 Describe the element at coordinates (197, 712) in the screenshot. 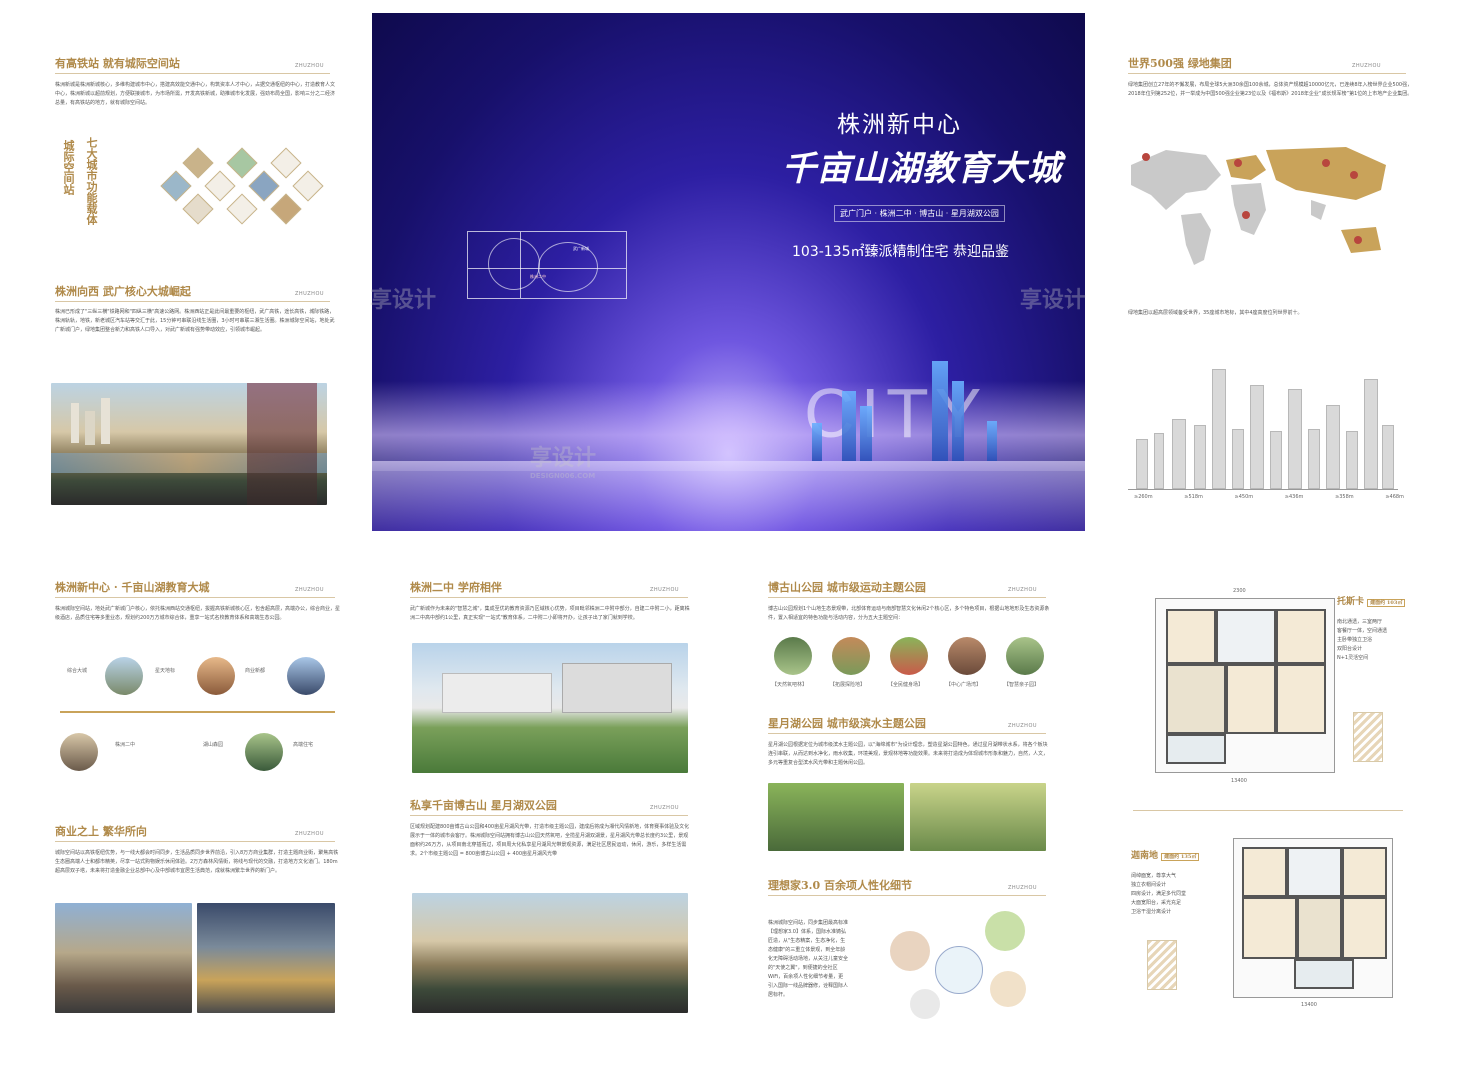

I see `timeline-line` at that location.